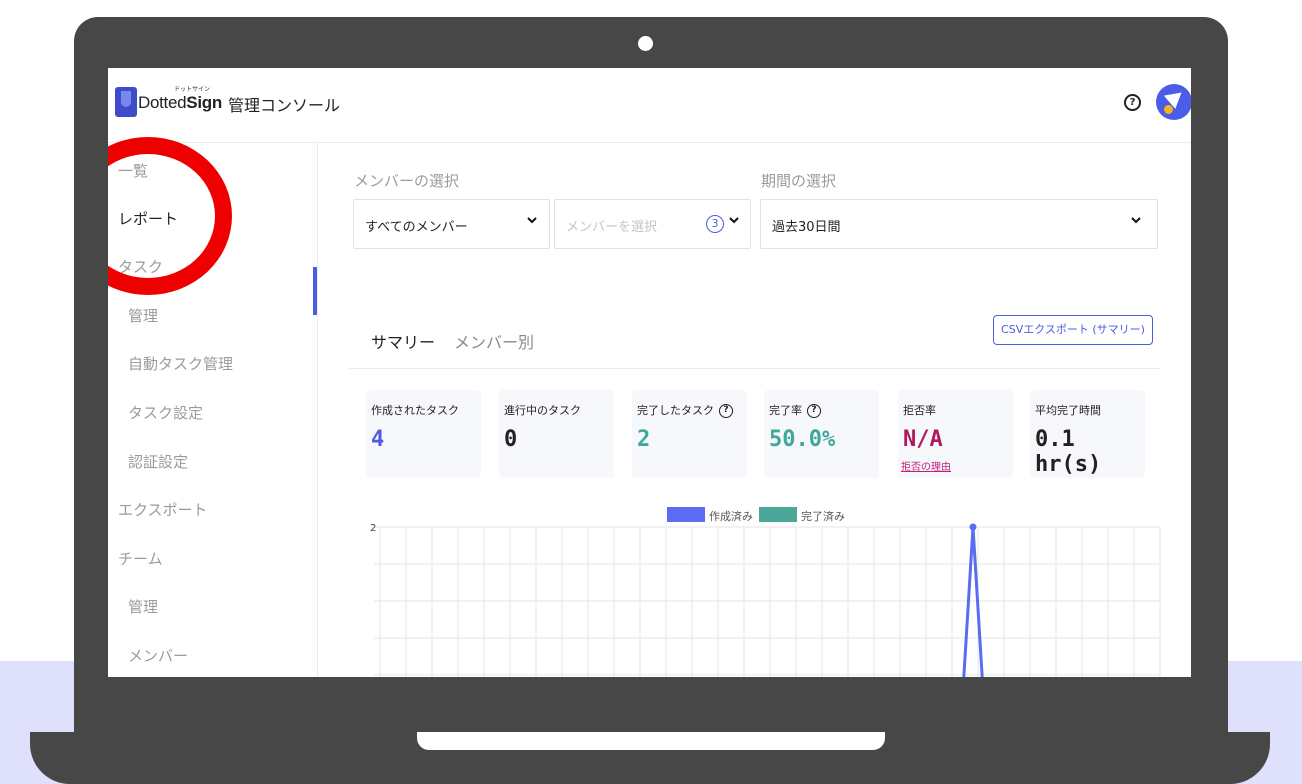  Describe the element at coordinates (140, 558) in the screenshot. I see `sidebar-item-team: チーム` at that location.